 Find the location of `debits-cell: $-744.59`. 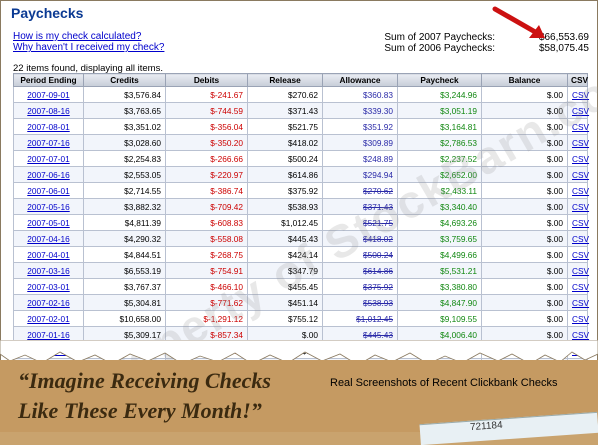

debits-cell: $-744.59 is located at coordinates (206, 110).